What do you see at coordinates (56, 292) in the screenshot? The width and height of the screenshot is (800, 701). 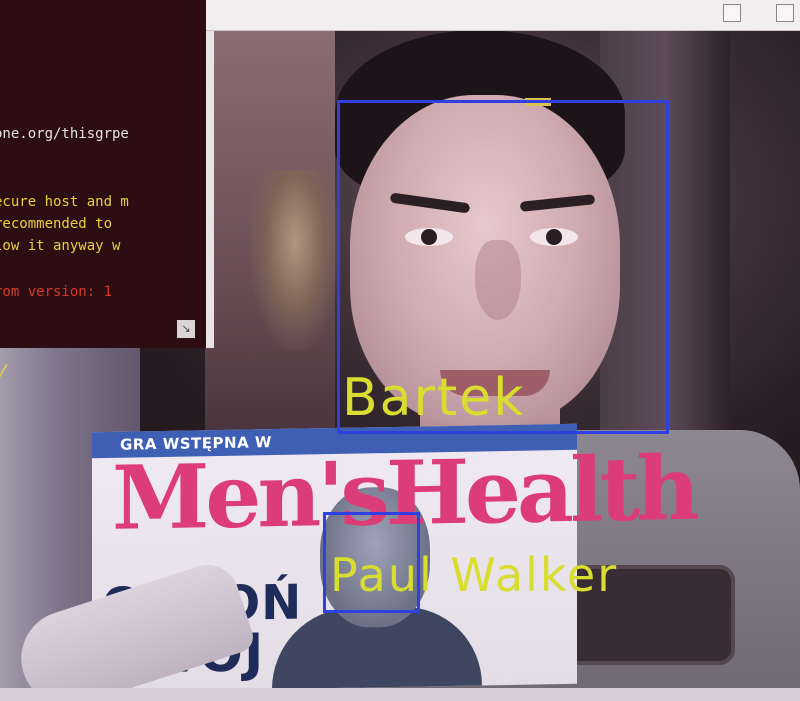 I see `terminal-line: rom version: 1` at bounding box center [56, 292].